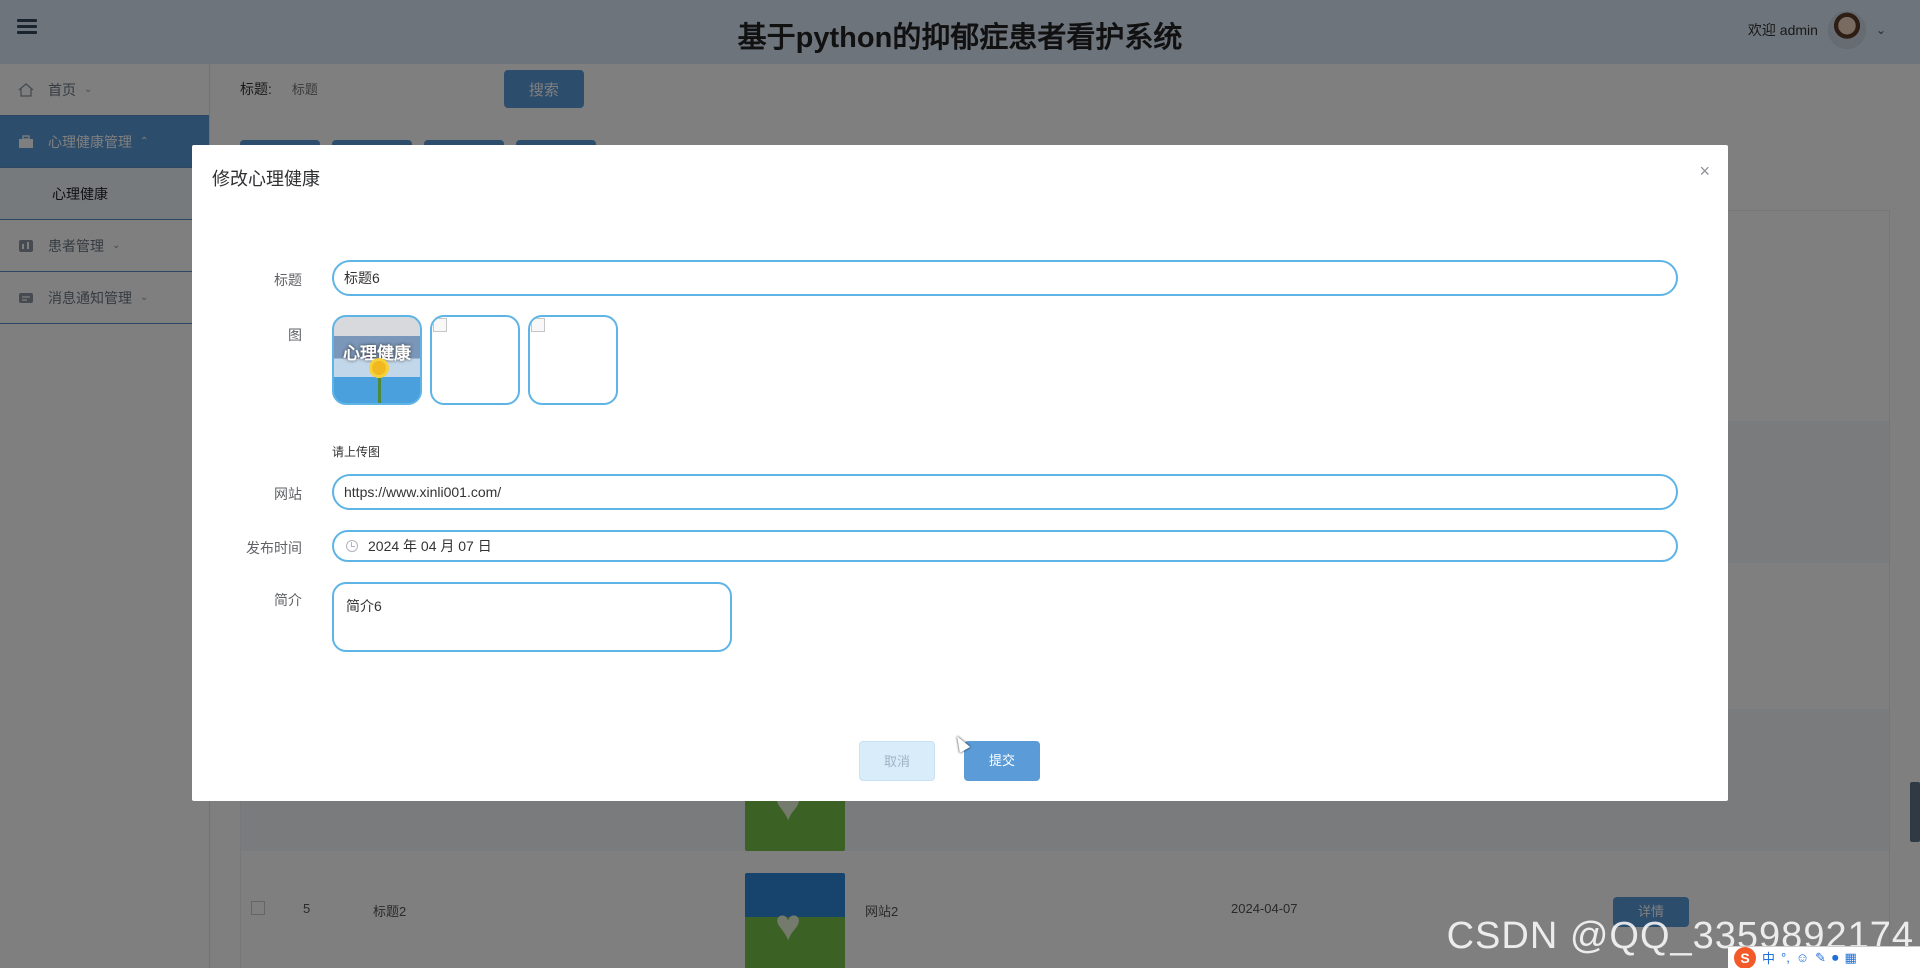 This screenshot has width=1920, height=968. What do you see at coordinates (295, 335) in the screenshot?
I see `image-label: 图` at bounding box center [295, 335].